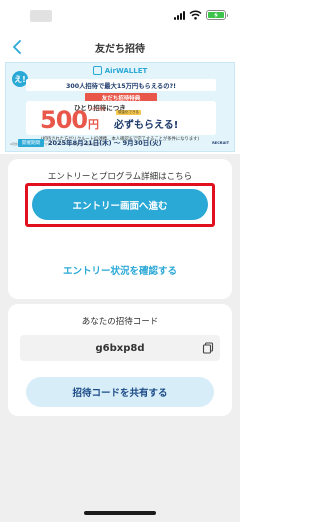 This screenshot has width=320, height=522. What do you see at coordinates (121, 85) in the screenshot?
I see `banner-headline: 300人招待で最大15万円もらえるの?!` at bounding box center [121, 85].